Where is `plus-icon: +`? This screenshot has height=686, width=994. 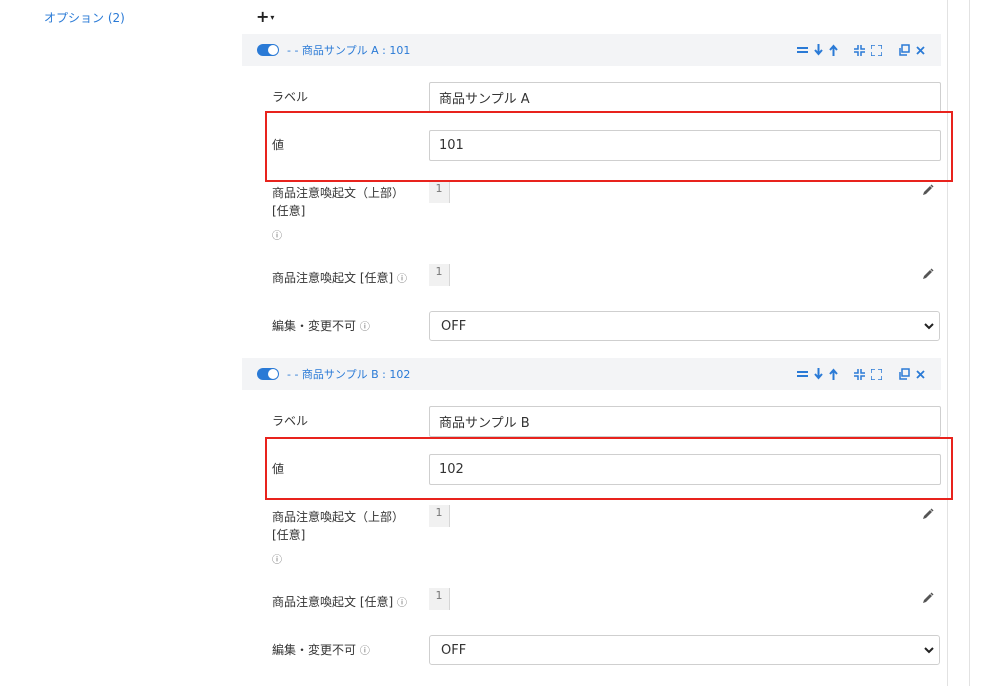
plus-icon: + is located at coordinates (263, 16).